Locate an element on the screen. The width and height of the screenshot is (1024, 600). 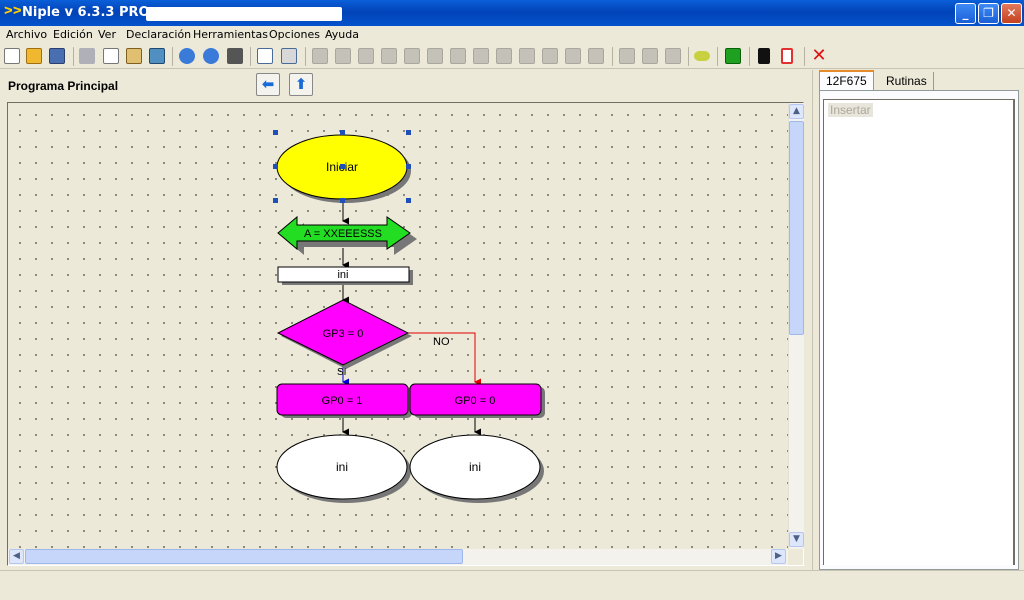
vertical-scrollbar: ▲ ▼ is located at coordinates (796, 326).